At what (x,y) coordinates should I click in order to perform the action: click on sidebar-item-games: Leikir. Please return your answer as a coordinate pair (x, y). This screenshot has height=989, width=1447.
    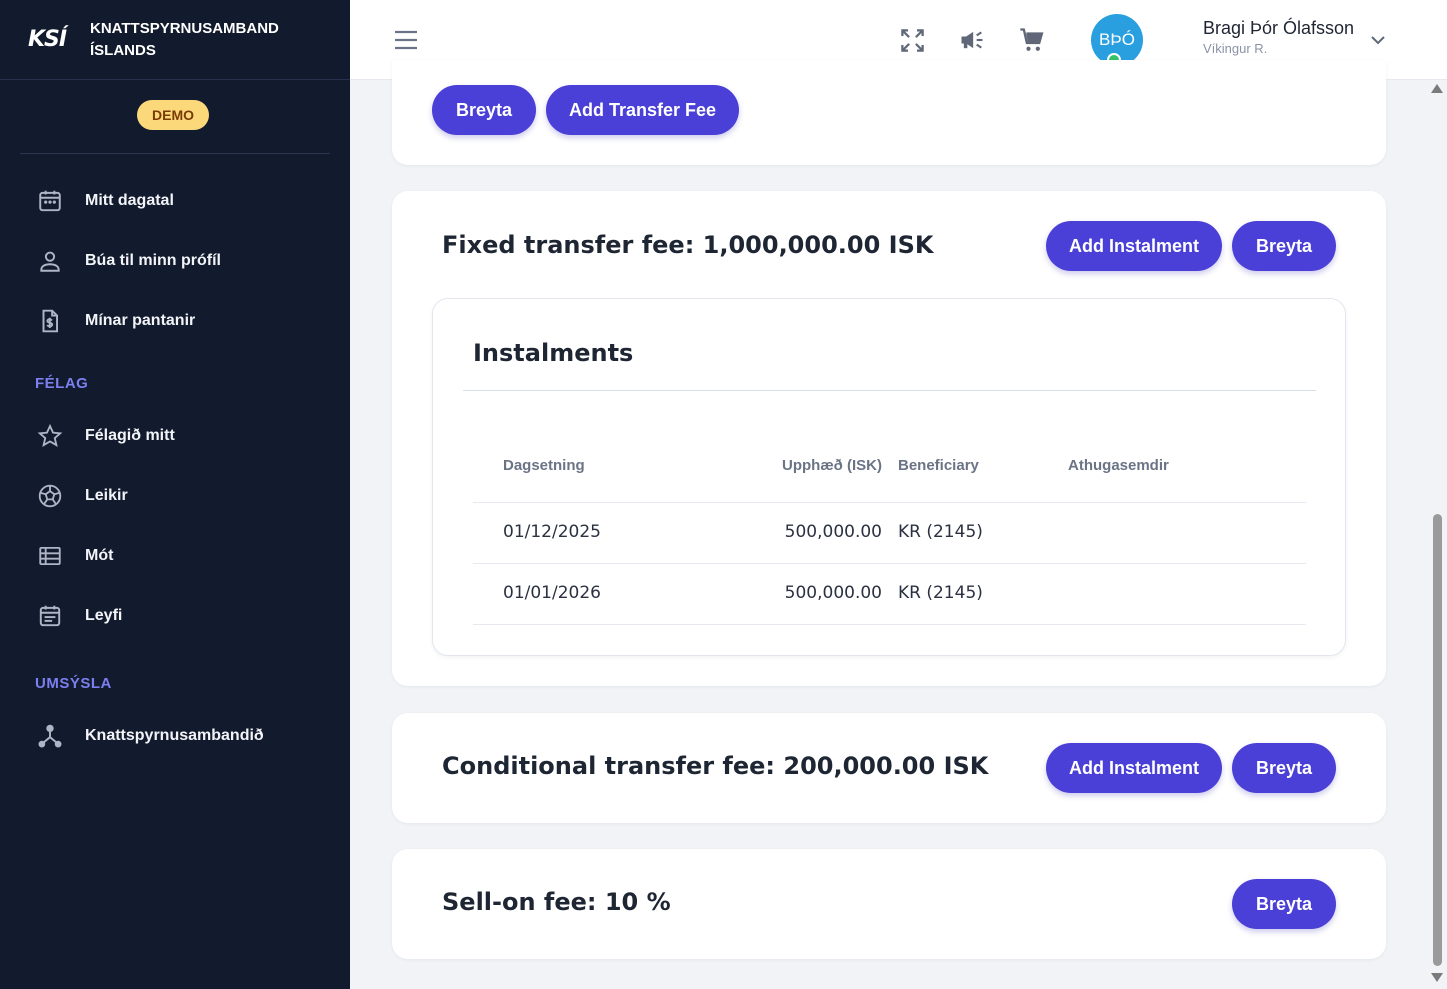
    Looking at the image, I should click on (81, 496).